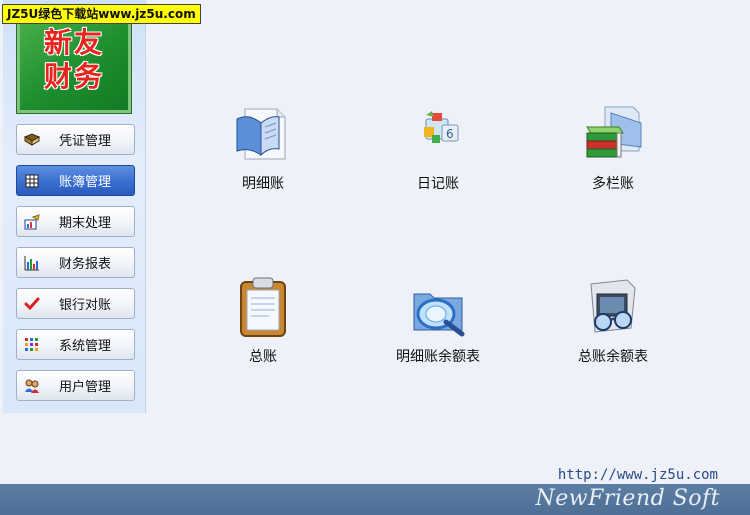 This screenshot has height=515, width=750. I want to click on sidebar-item-label: 系统管理, so click(85, 346).